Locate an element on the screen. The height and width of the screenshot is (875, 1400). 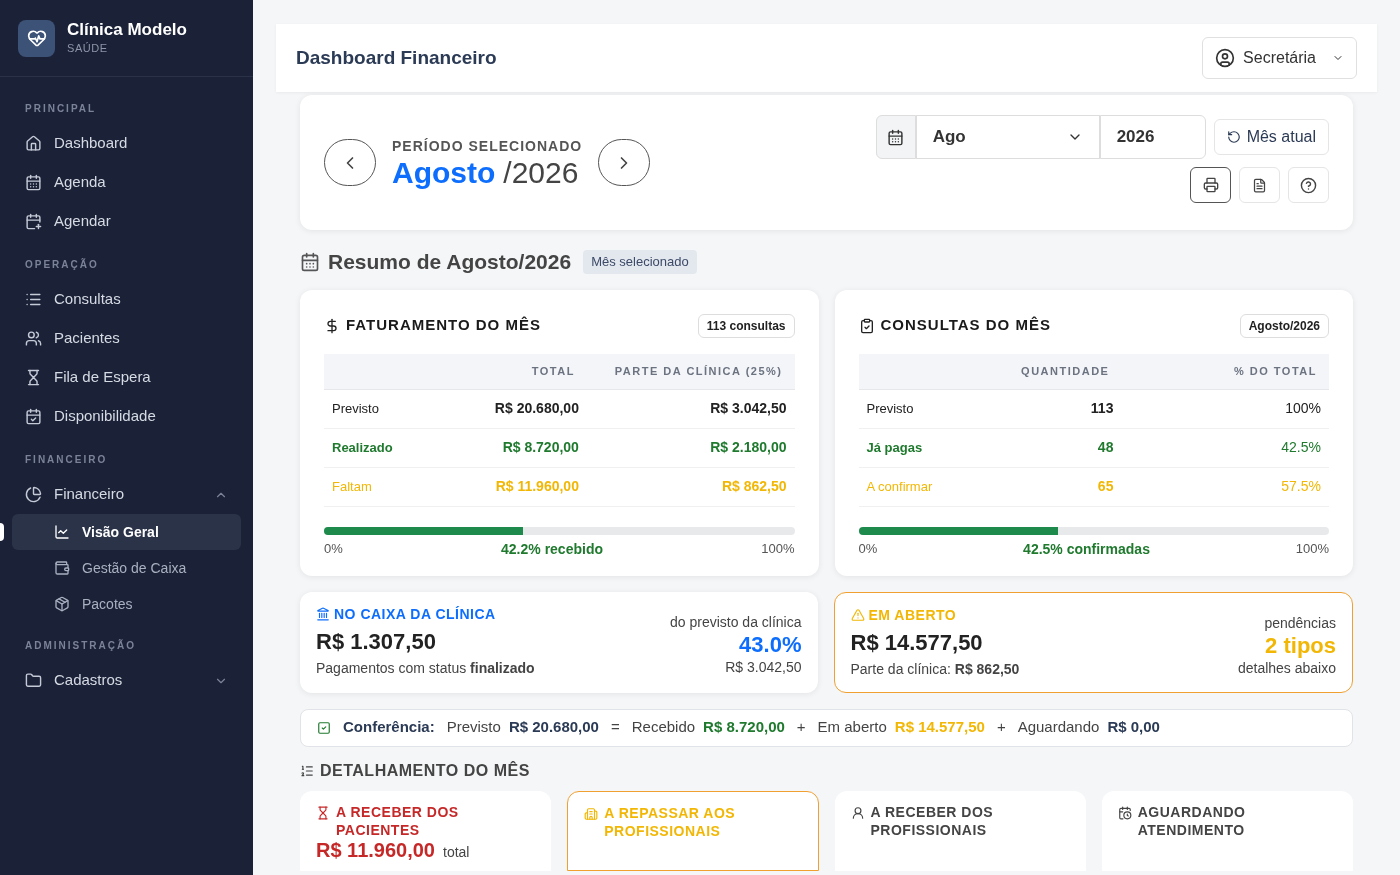
stat-title: NO CAIXA DA CLÍNICA is located at coordinates (415, 614).